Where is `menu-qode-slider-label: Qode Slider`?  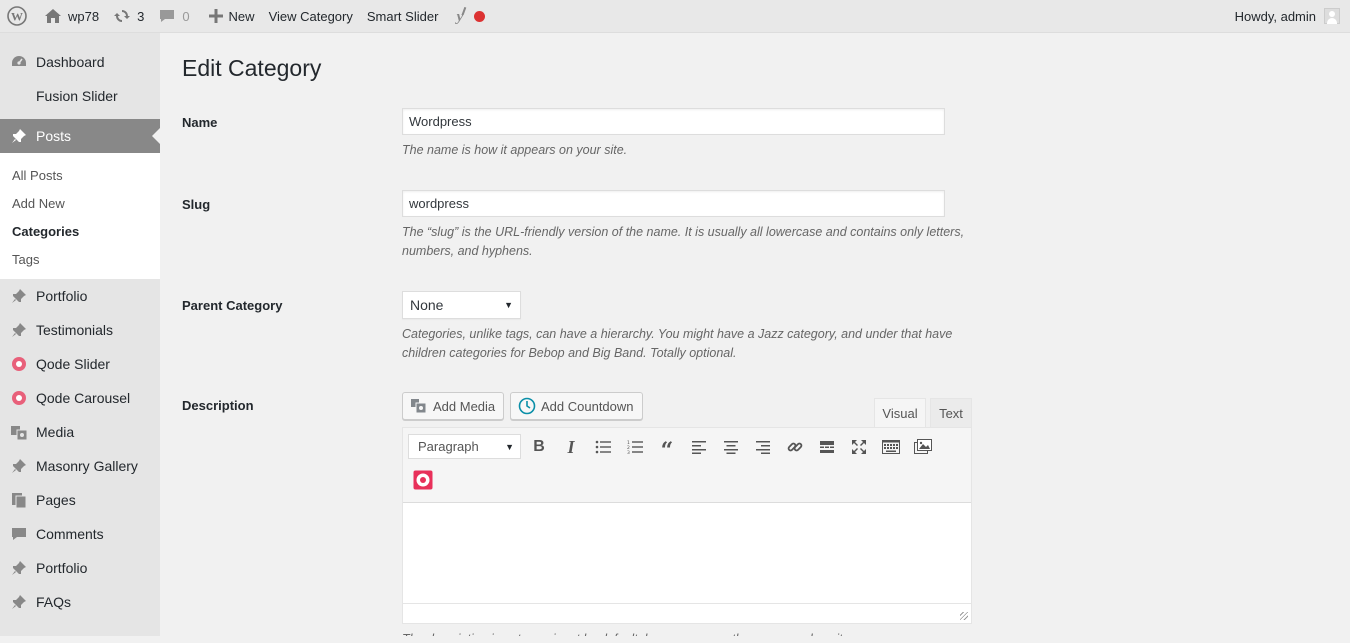 menu-qode-slider-label: Qode Slider is located at coordinates (73, 364).